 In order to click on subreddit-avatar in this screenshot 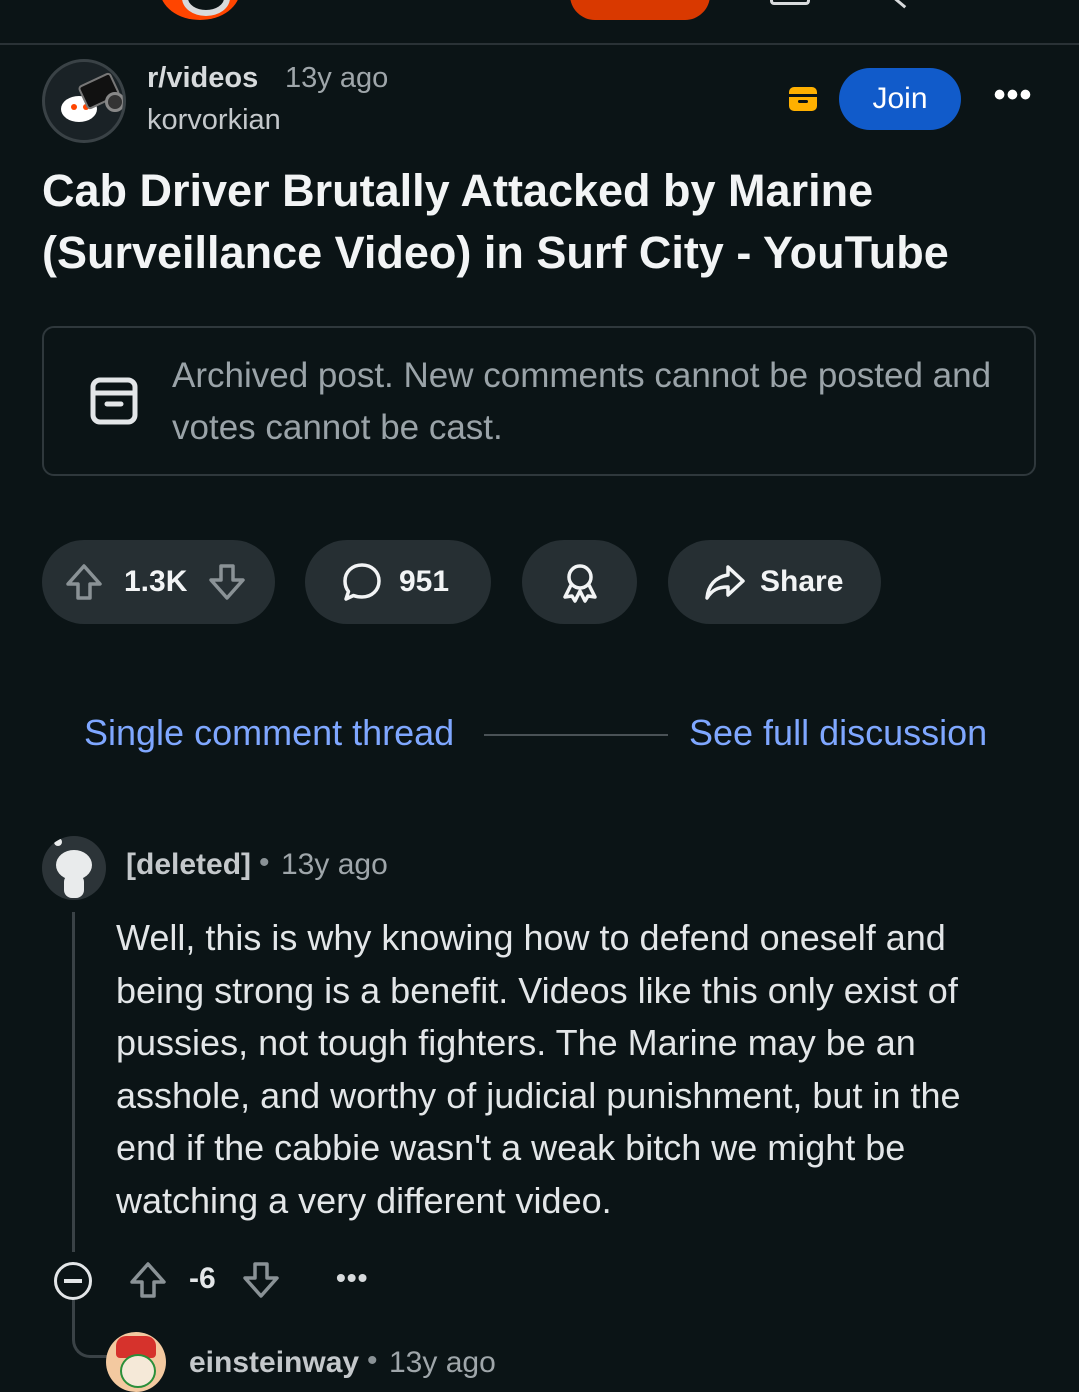, I will do `click(84, 101)`.